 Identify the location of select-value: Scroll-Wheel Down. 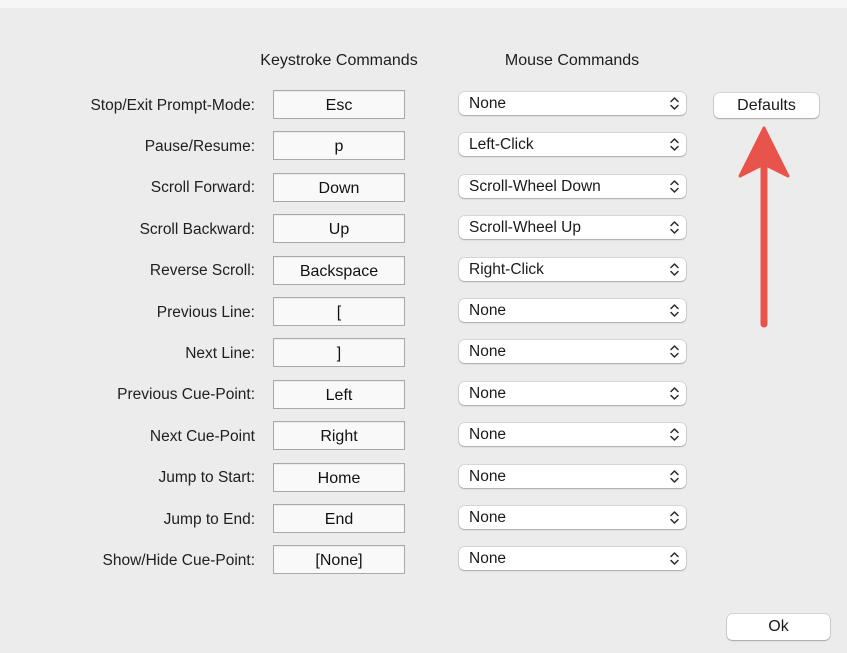
(535, 186).